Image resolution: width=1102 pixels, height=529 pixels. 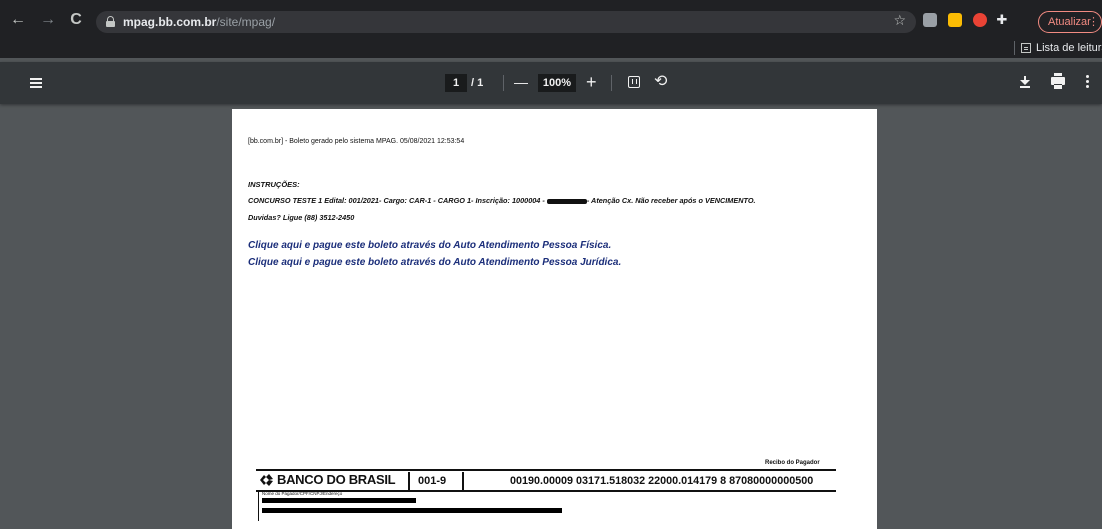 I want to click on instructions-title: INSTRUÇÕES:, so click(x=274, y=184).